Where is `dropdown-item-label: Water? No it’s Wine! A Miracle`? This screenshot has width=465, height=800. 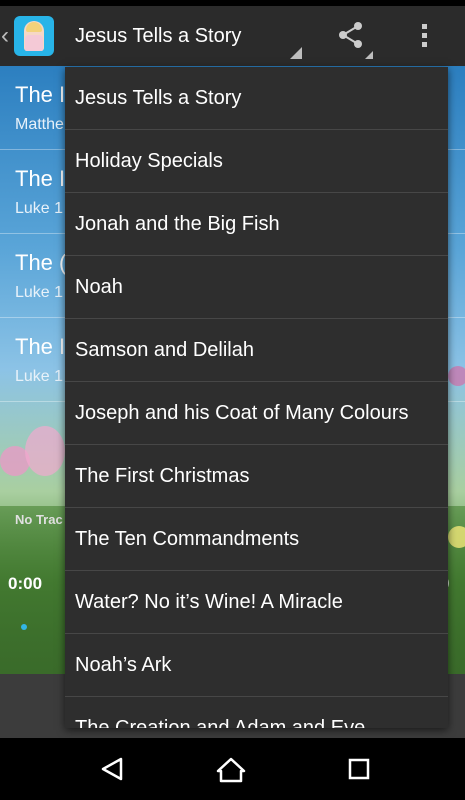
dropdown-item-label: Water? No it’s Wine! A Miracle is located at coordinates (209, 602).